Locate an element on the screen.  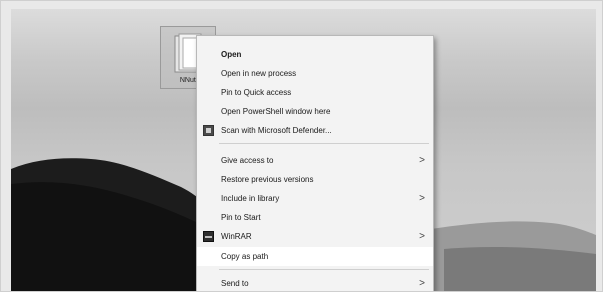
menu-item-open-new-process: Open in new process is located at coordinates (315, 73).